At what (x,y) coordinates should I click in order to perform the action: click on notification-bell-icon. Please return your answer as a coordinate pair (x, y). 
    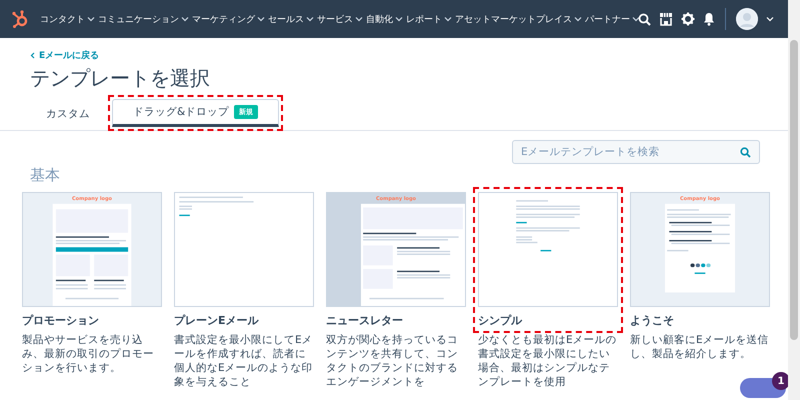
    Looking at the image, I should click on (709, 19).